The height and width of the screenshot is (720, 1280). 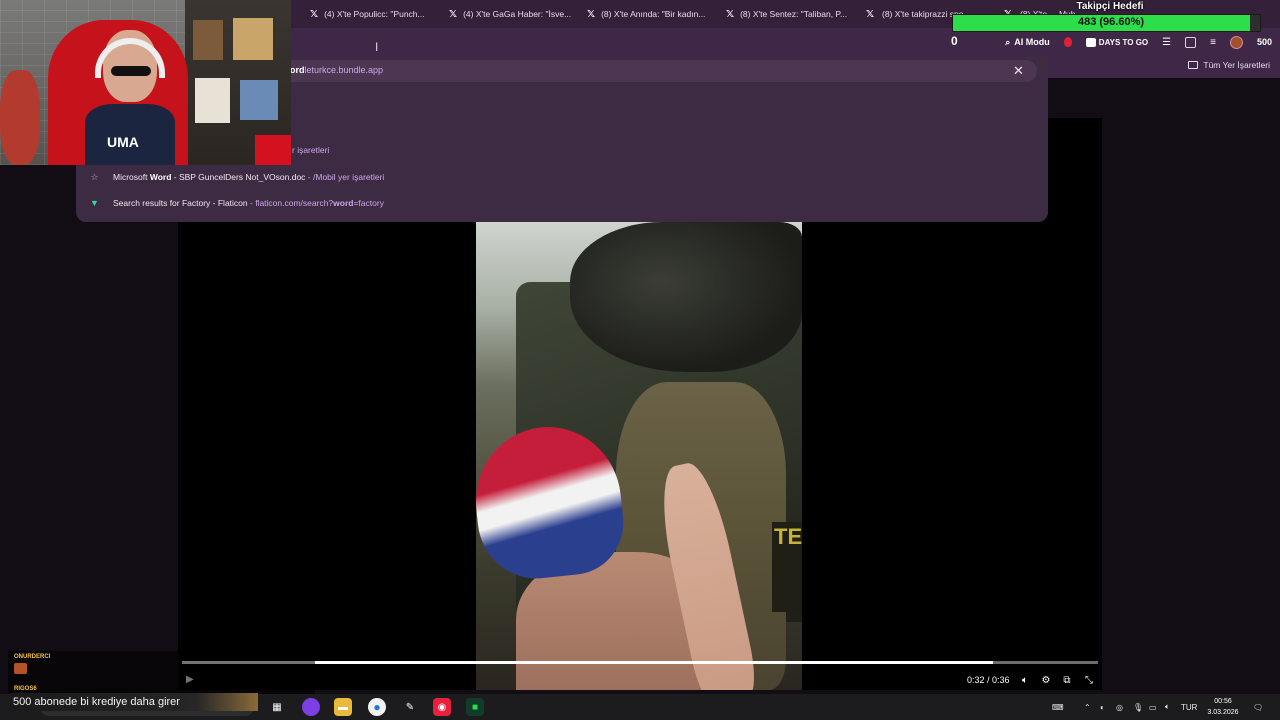 I want to click on turkish-flag, so click(x=273, y=150).